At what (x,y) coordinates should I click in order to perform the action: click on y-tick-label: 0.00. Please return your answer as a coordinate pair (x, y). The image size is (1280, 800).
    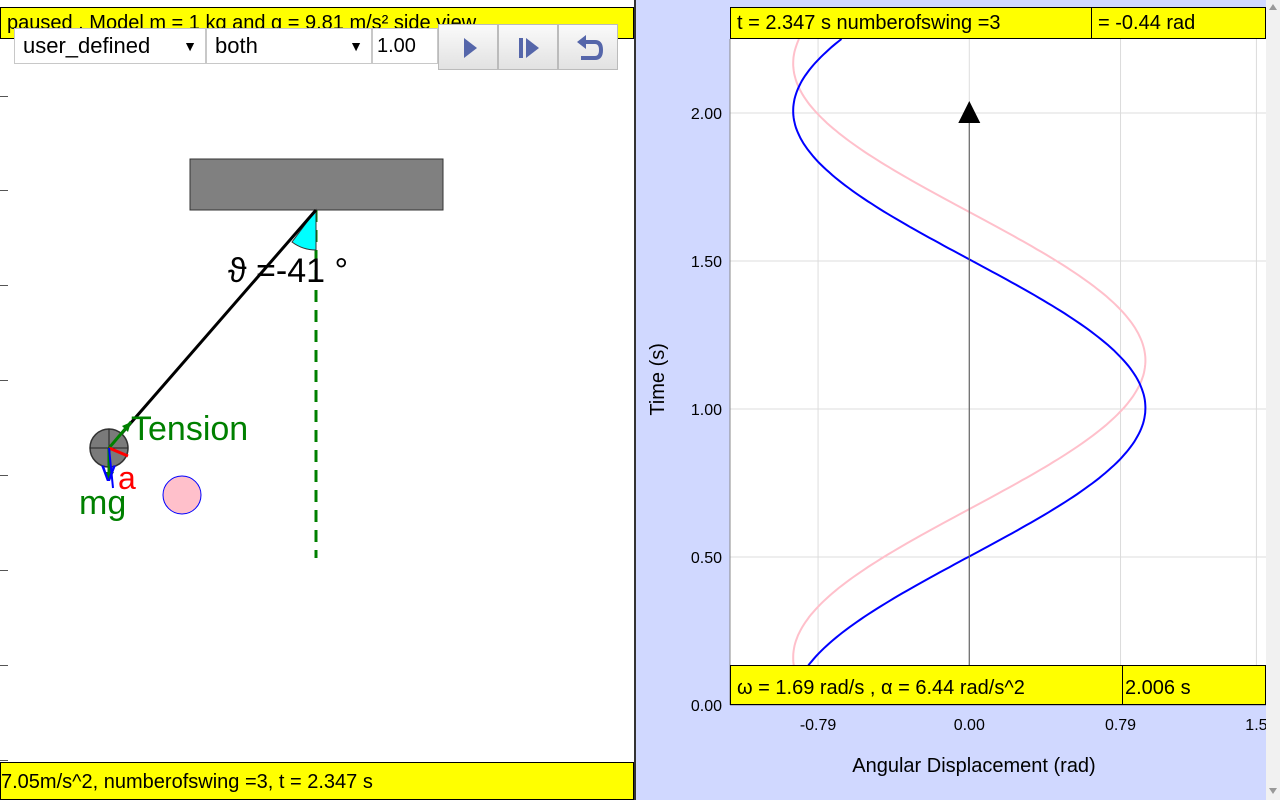
    Looking at the image, I should click on (706, 706).